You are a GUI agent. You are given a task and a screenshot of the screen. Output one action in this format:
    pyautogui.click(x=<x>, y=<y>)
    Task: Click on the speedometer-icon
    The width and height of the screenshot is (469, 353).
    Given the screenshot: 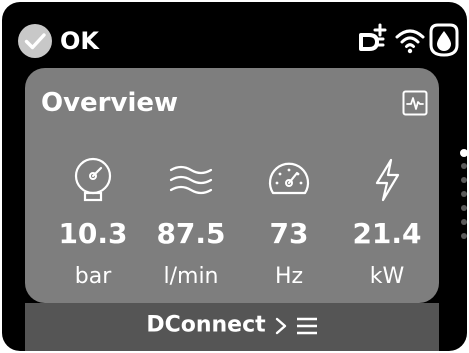 What is the action you would take?
    pyautogui.click(x=289, y=180)
    